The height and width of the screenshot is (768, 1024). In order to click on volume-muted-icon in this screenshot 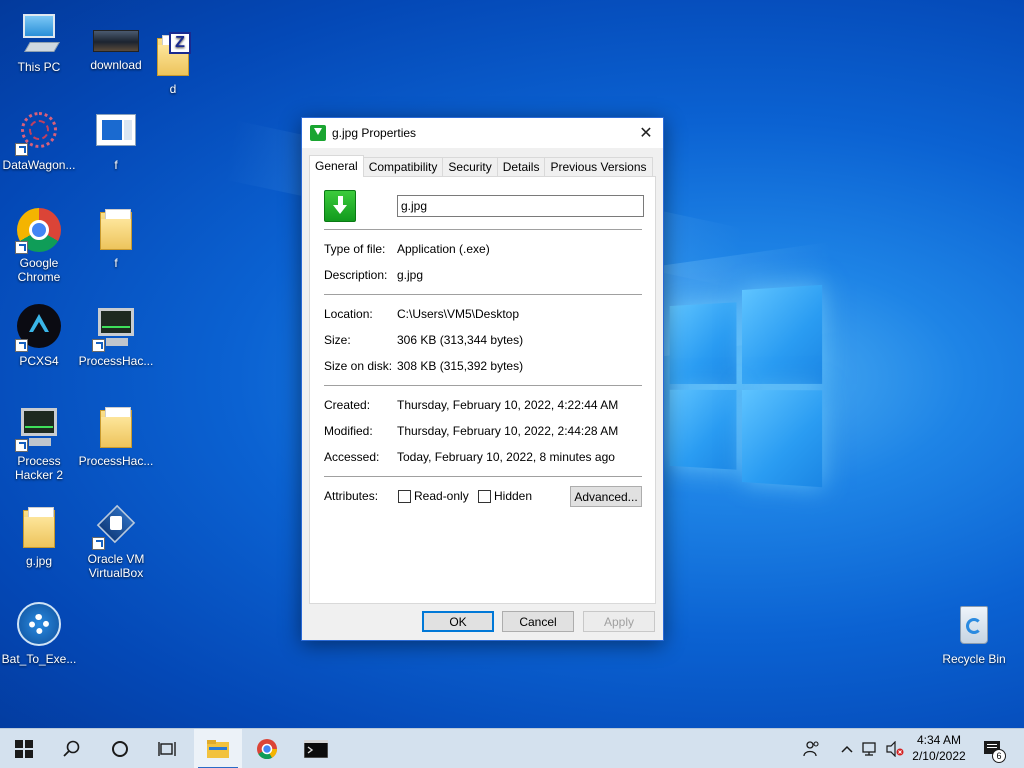, I will do `click(895, 749)`.